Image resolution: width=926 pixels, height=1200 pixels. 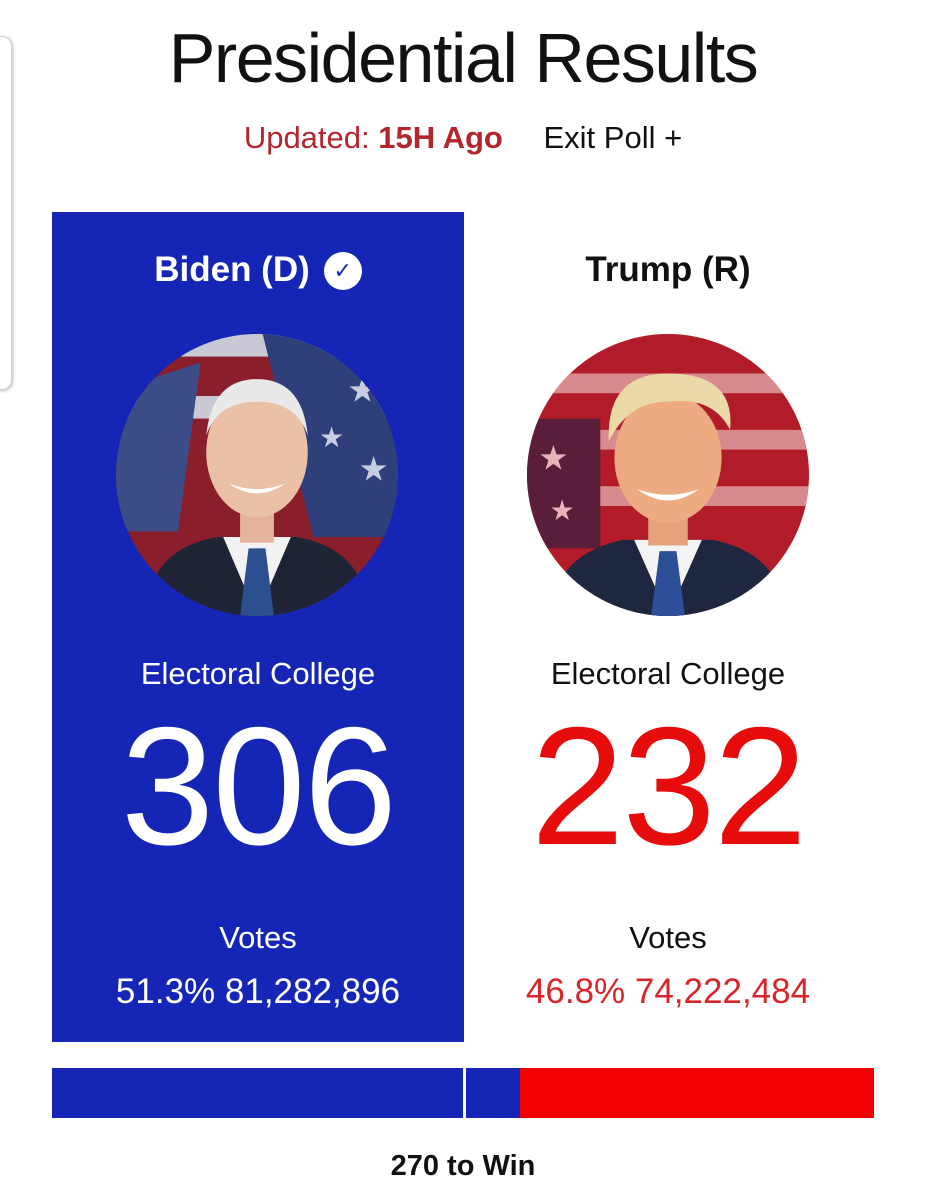 I want to click on update-status: Updated: 15H Ago Exit Poll +, so click(x=463, y=138).